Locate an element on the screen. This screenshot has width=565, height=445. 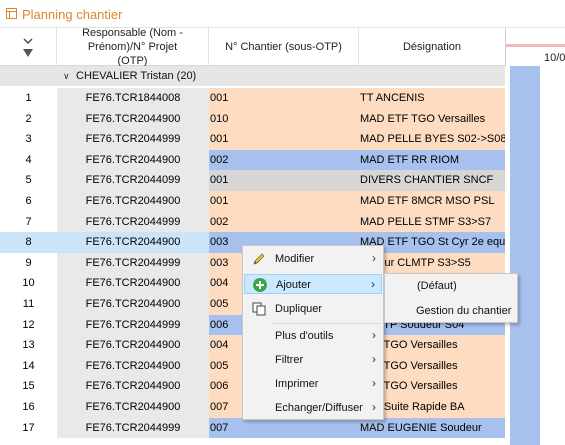
row-number: 16 is located at coordinates (28, 407).